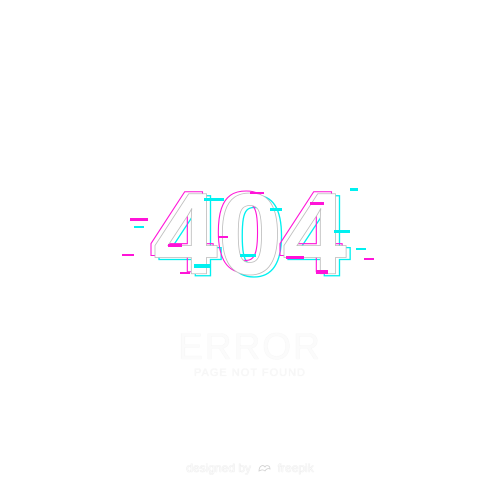  Describe the element at coordinates (264, 469) in the screenshot. I see `freepik-logo-icon` at that location.